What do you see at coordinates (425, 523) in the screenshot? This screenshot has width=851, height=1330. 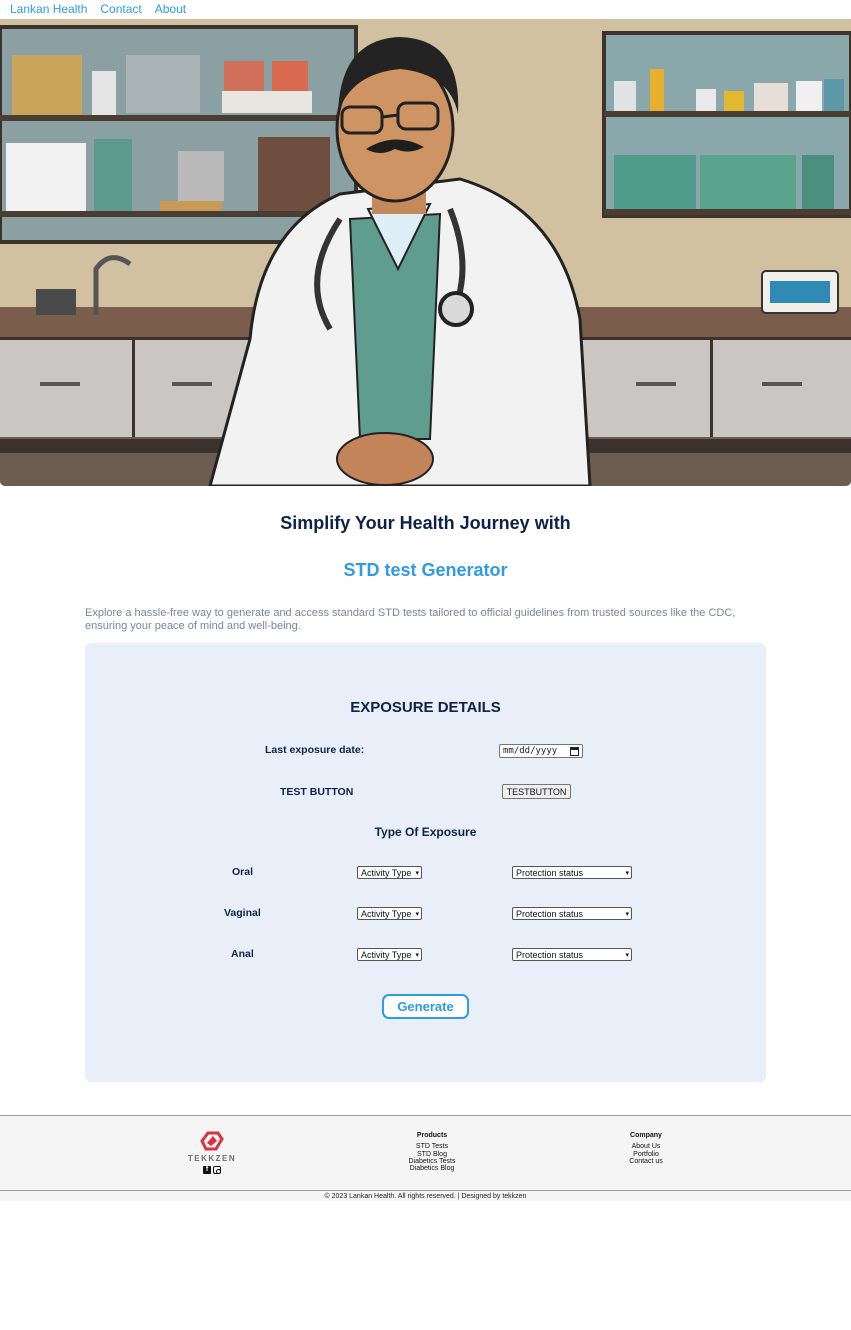 I see `headline-title: Simplify Your Health Journey with` at bounding box center [425, 523].